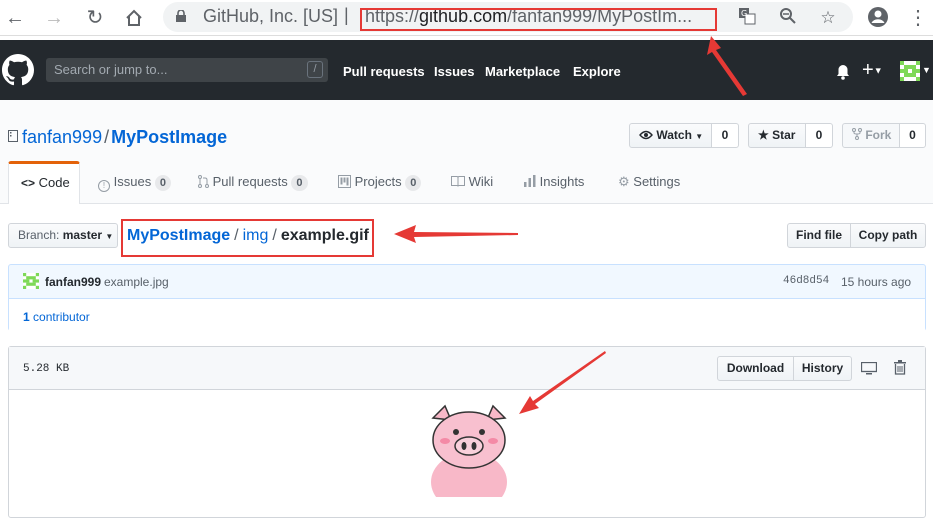 The width and height of the screenshot is (933, 531). I want to click on zoom-icon, so click(788, 18).